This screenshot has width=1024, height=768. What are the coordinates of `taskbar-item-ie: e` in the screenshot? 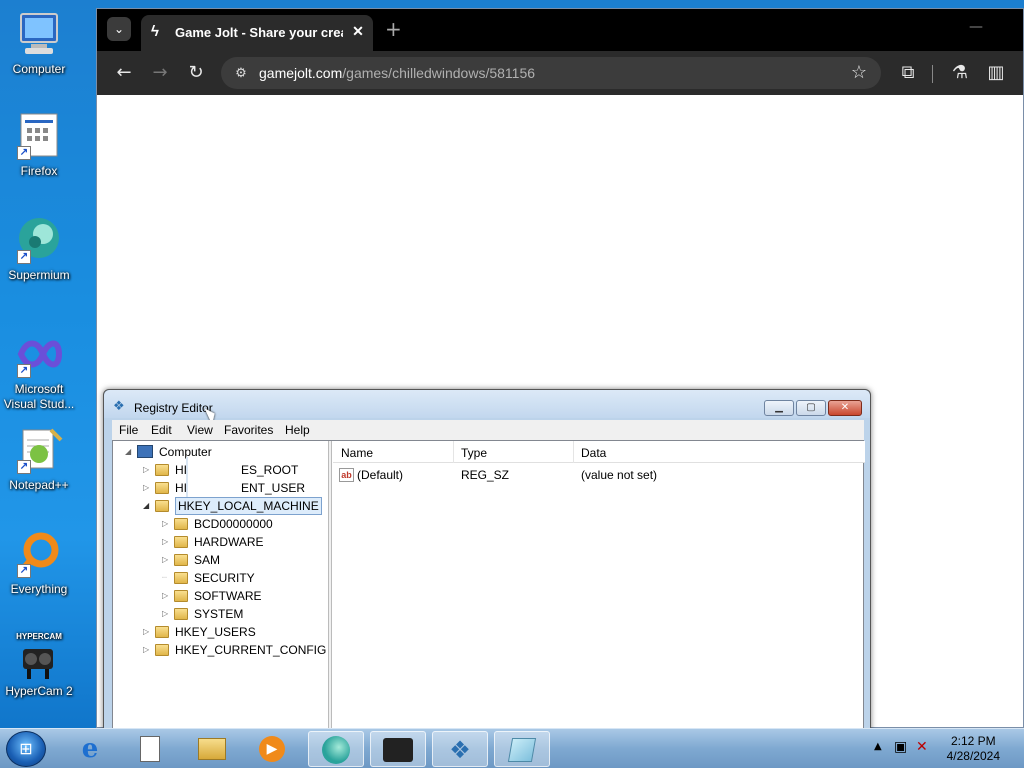 It's located at (90, 749).